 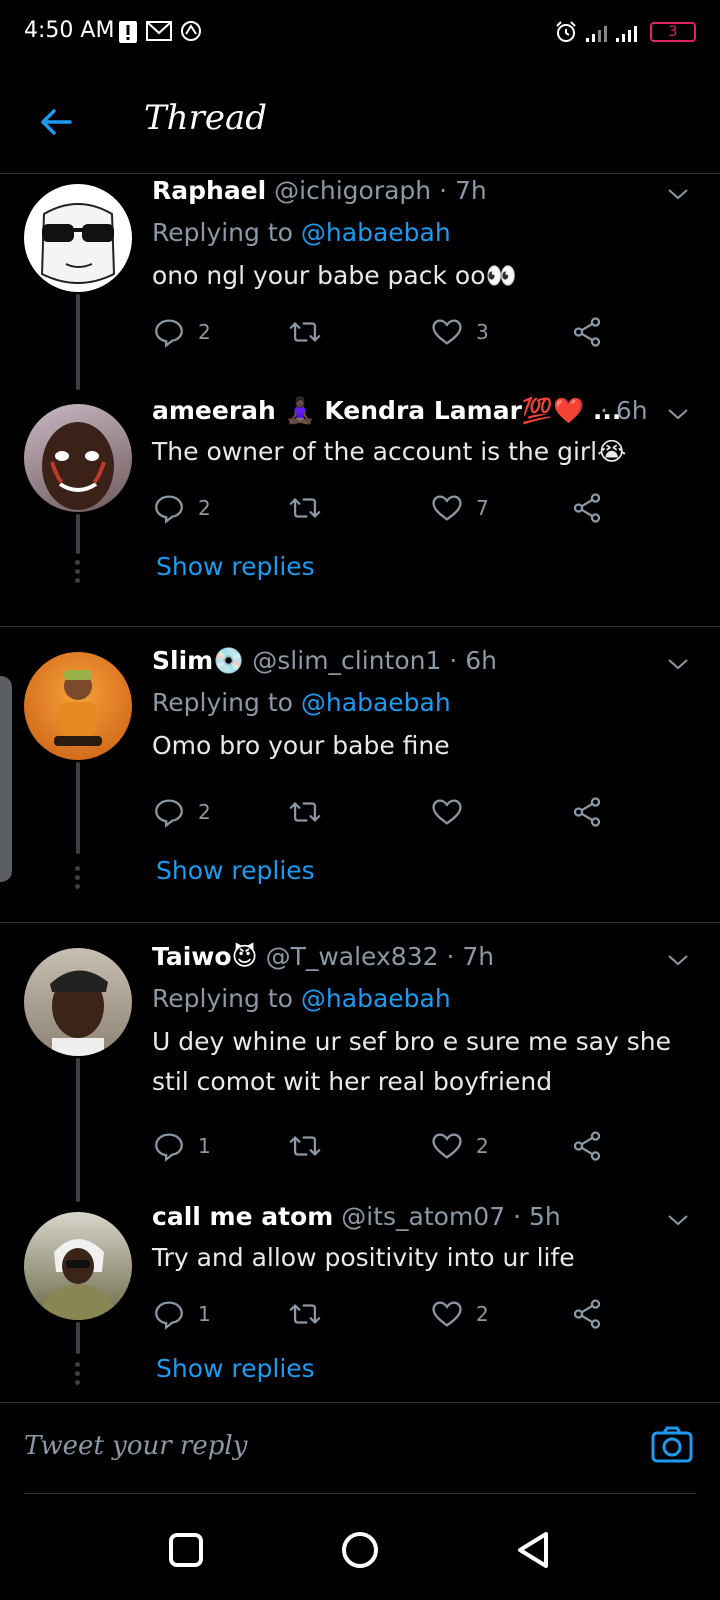 What do you see at coordinates (360, 1550) in the screenshot?
I see `circle-icon` at bounding box center [360, 1550].